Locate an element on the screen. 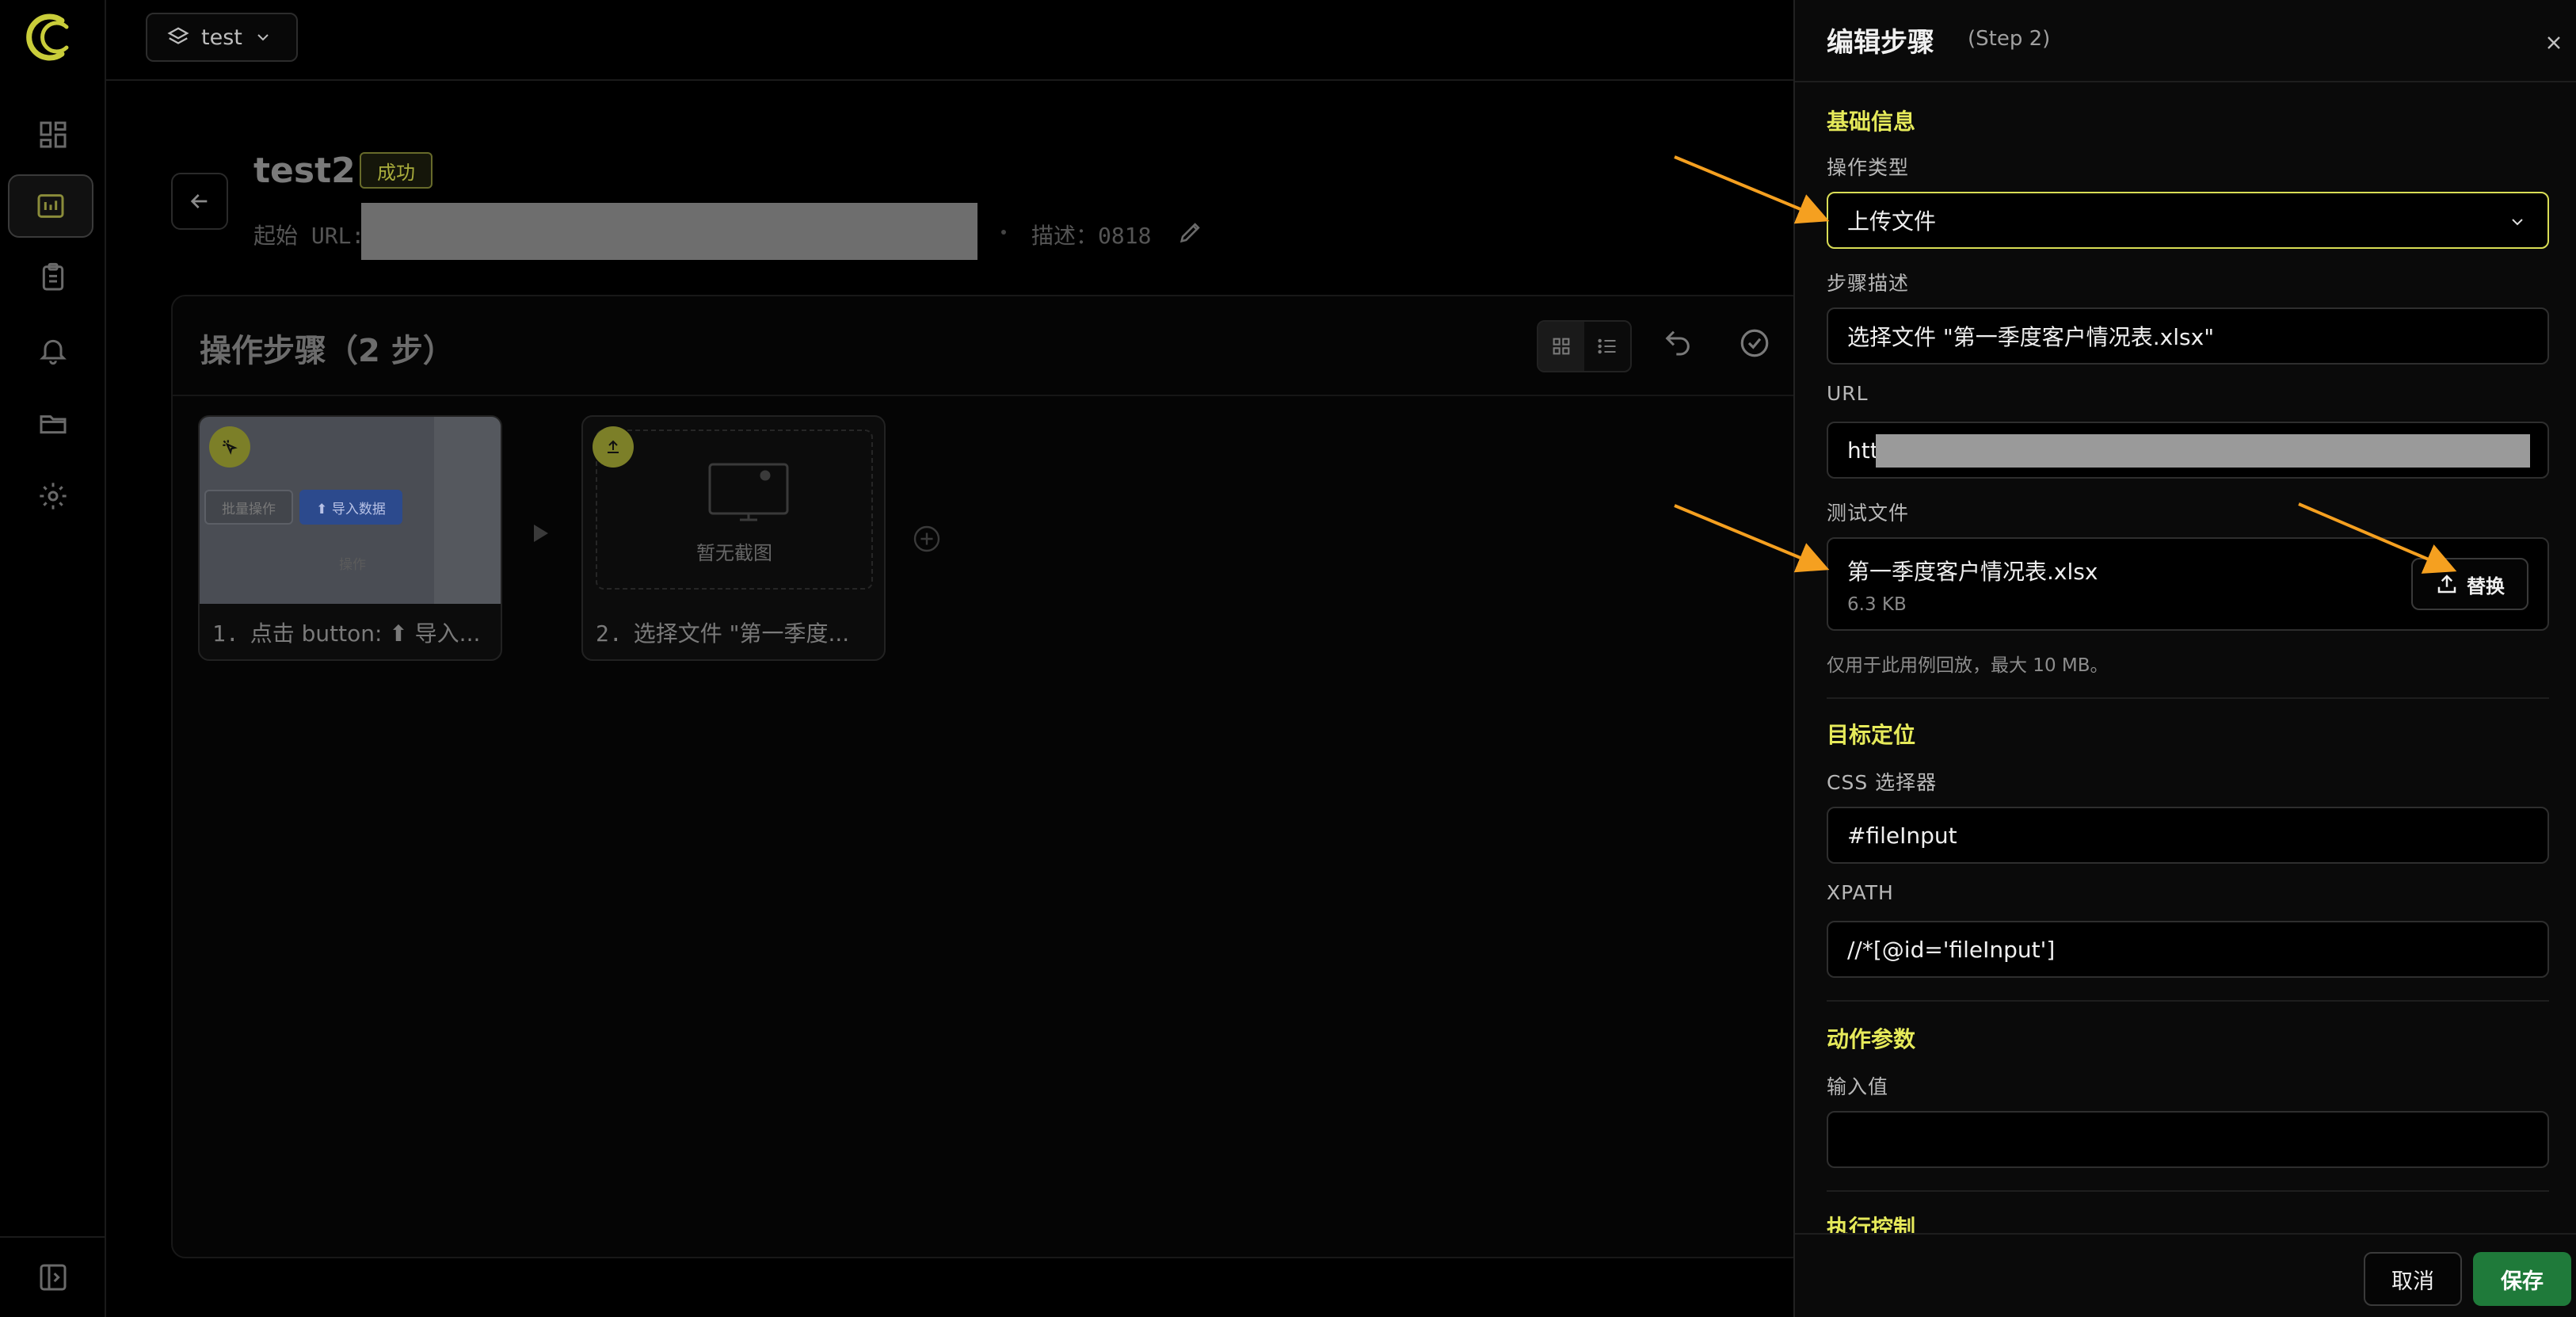  action-type-label: 操作类型 is located at coordinates (1868, 168).